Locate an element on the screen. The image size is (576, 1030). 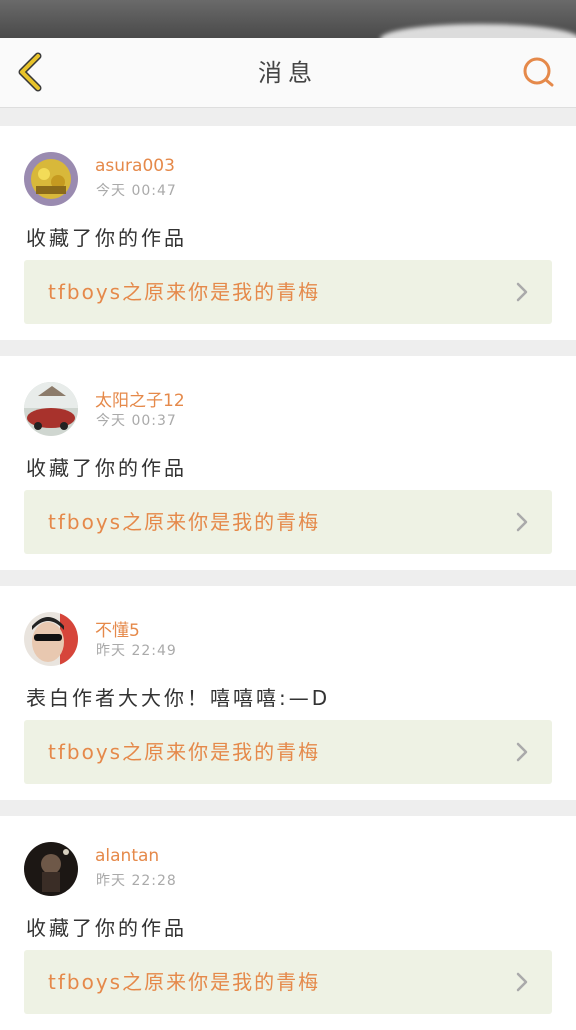
search-button is located at coordinates (539, 73).